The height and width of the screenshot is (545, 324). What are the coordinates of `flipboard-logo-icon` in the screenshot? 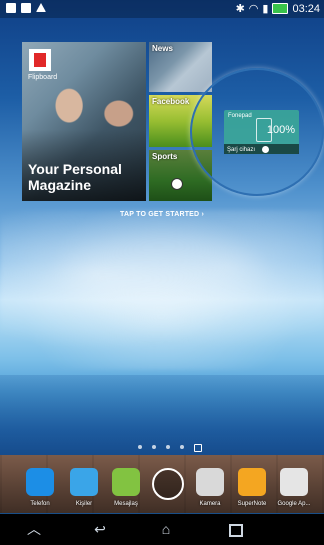 It's located at (40, 60).